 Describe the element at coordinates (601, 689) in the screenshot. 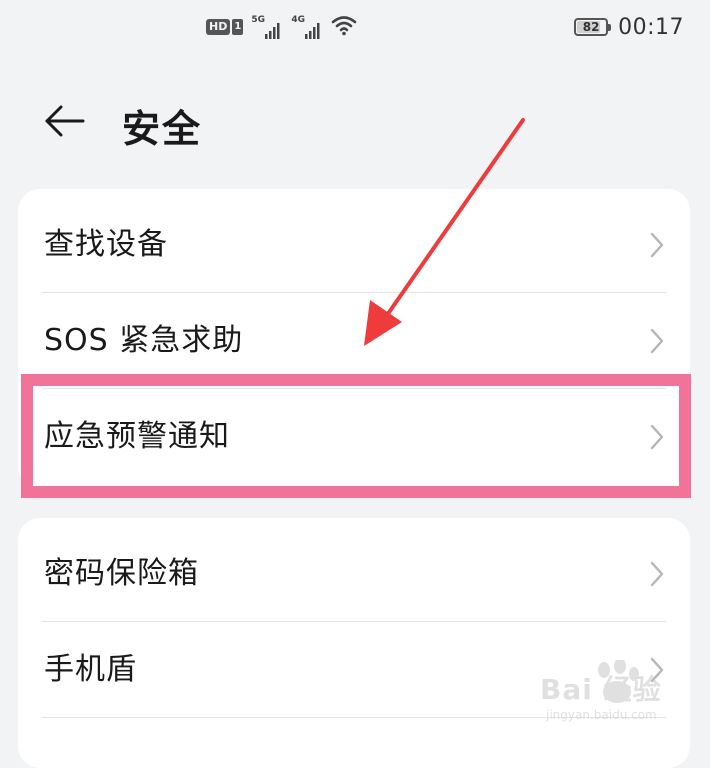

I see `watermark-brand: Bai 经验` at that location.